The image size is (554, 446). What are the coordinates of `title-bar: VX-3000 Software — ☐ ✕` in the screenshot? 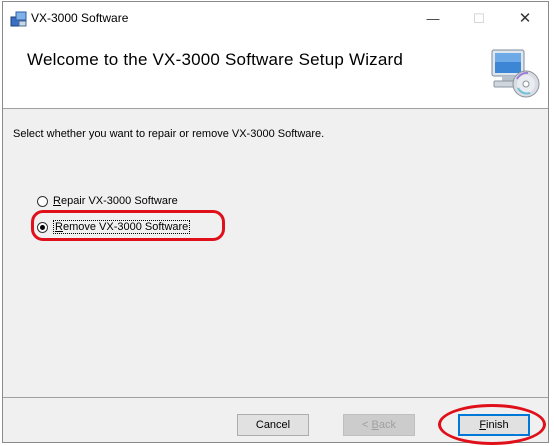 It's located at (275, 19).